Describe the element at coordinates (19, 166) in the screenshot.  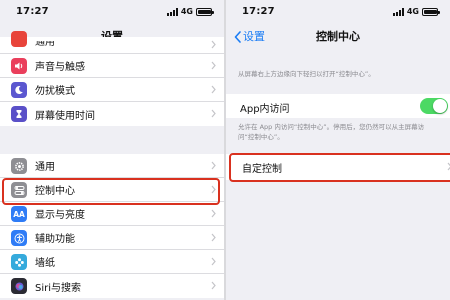
I see `gear-icon` at that location.